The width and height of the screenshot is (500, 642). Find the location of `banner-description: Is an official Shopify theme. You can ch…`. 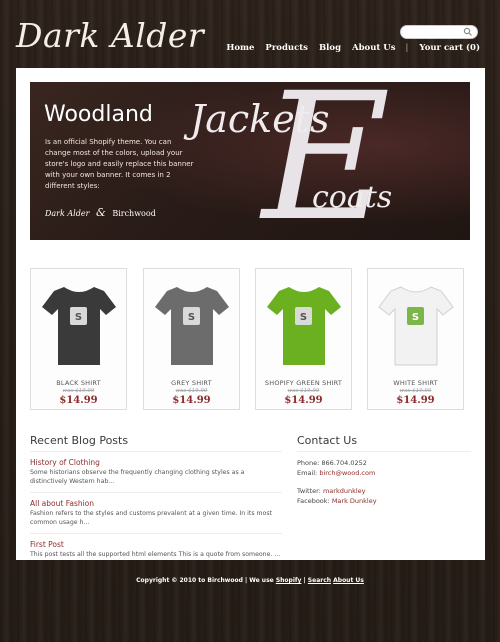

banner-description: Is an official Shopify theme. You can ch… is located at coordinates (119, 164).